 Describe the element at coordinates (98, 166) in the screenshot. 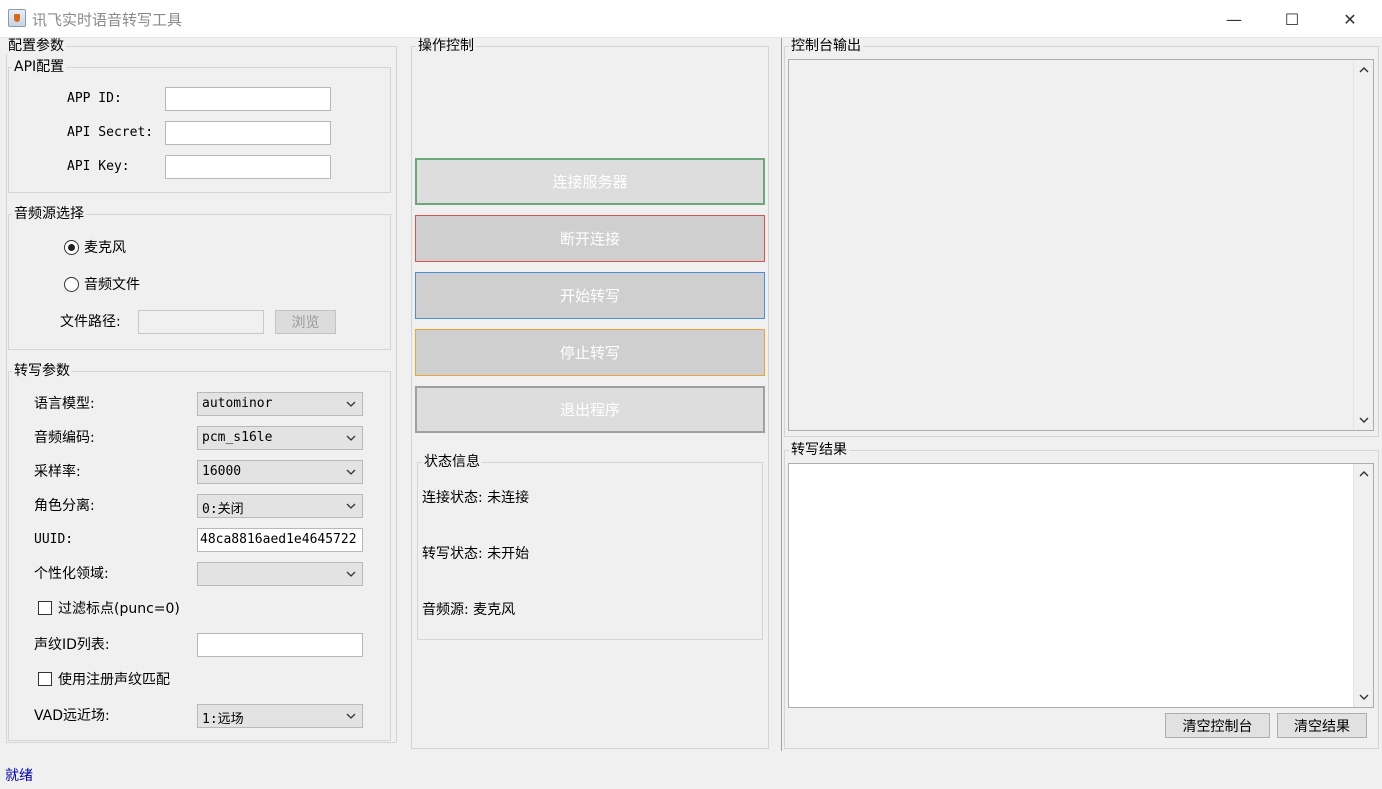

I see `api-key-label: API Key:` at that location.